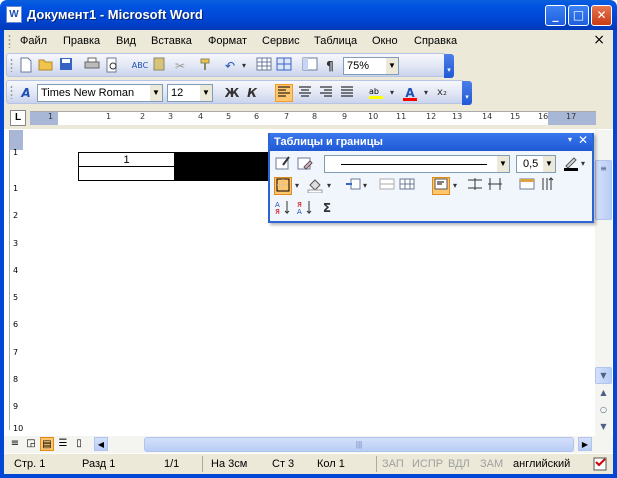 The height and width of the screenshot is (478, 617). Describe the element at coordinates (459, 464) in the screenshot. I see `status-extend: ВДЛ` at that location.